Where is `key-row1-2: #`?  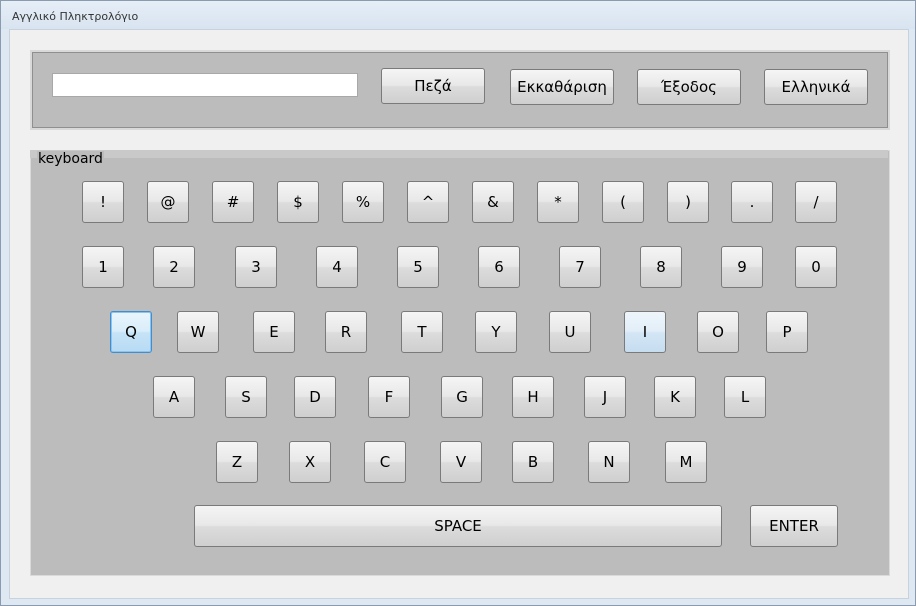
key-row1-2: # is located at coordinates (233, 202).